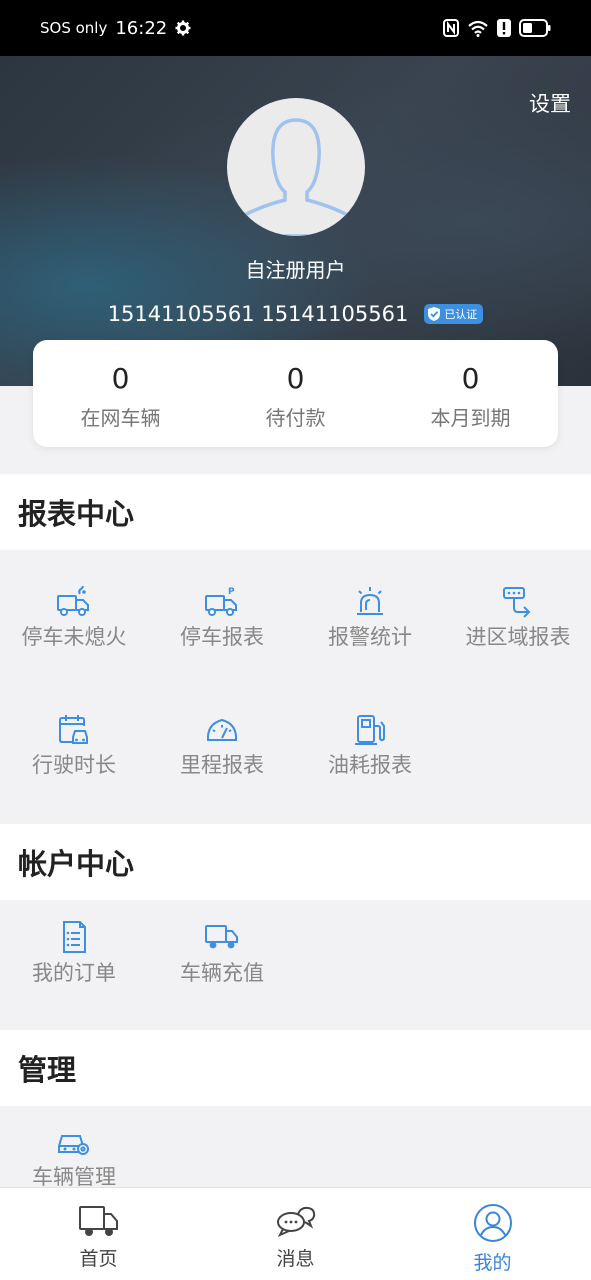 This screenshot has width=591, height=1280. I want to click on user-profile-icon, so click(493, 1225).